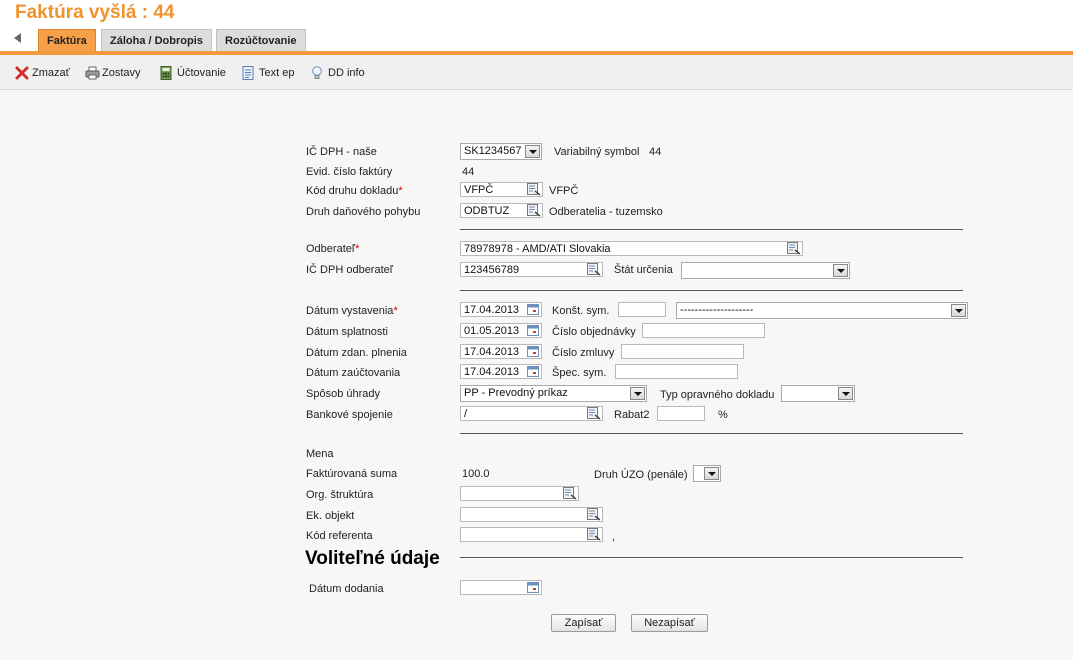 This screenshot has width=1073, height=660. Describe the element at coordinates (581, 311) in the screenshot. I see `konst-sym-label: Konšt. sym.` at that location.